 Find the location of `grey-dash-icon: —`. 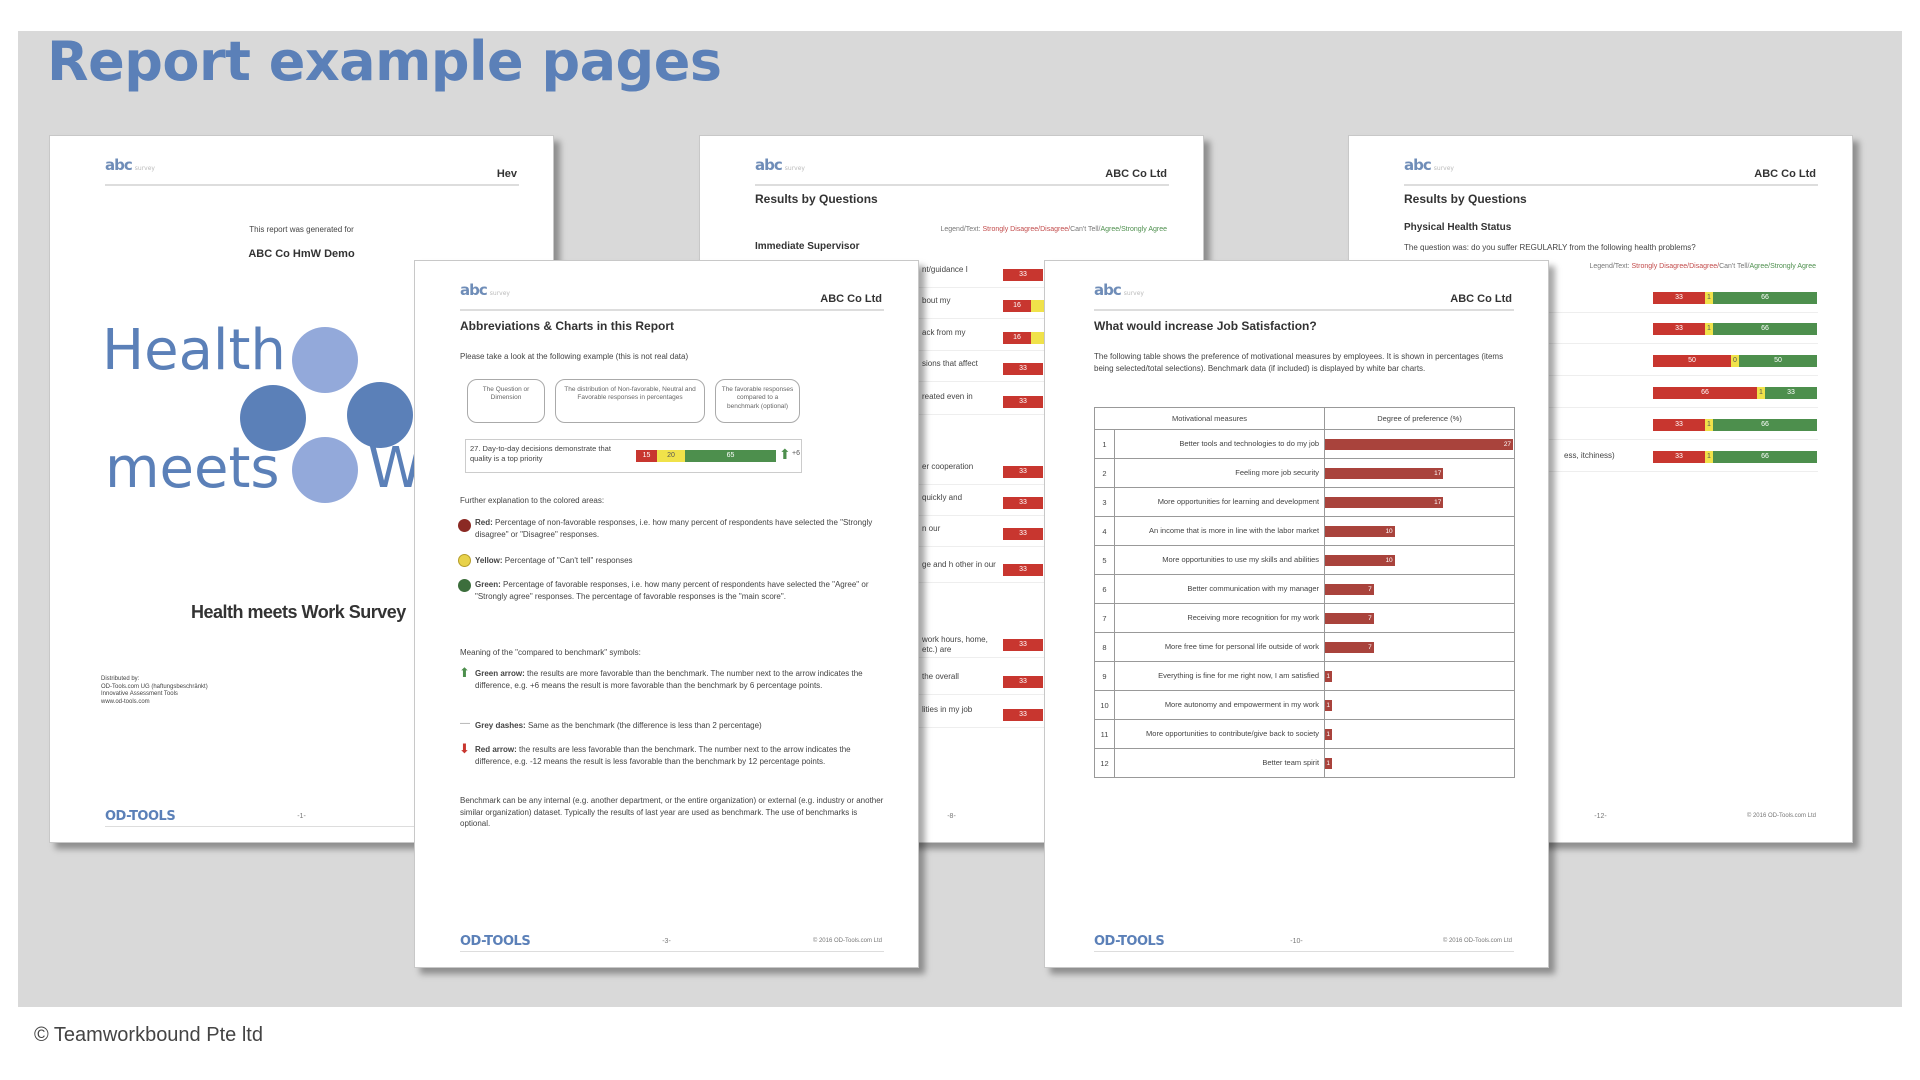

grey-dash-icon: — is located at coordinates (465, 723).